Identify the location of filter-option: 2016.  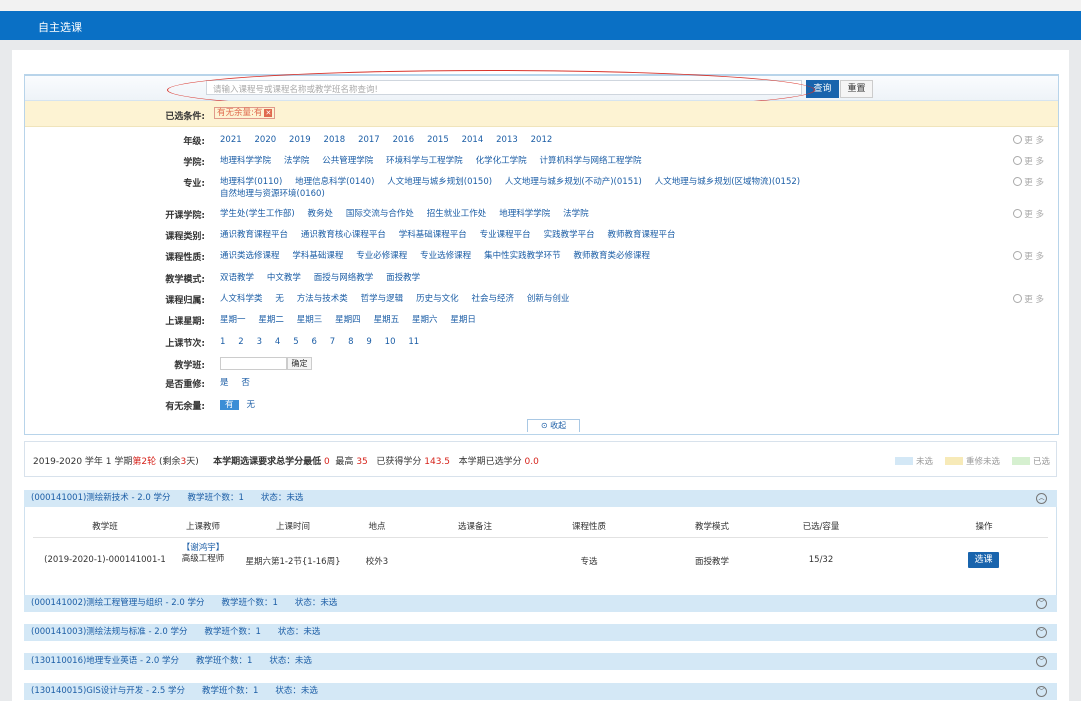
(404, 140).